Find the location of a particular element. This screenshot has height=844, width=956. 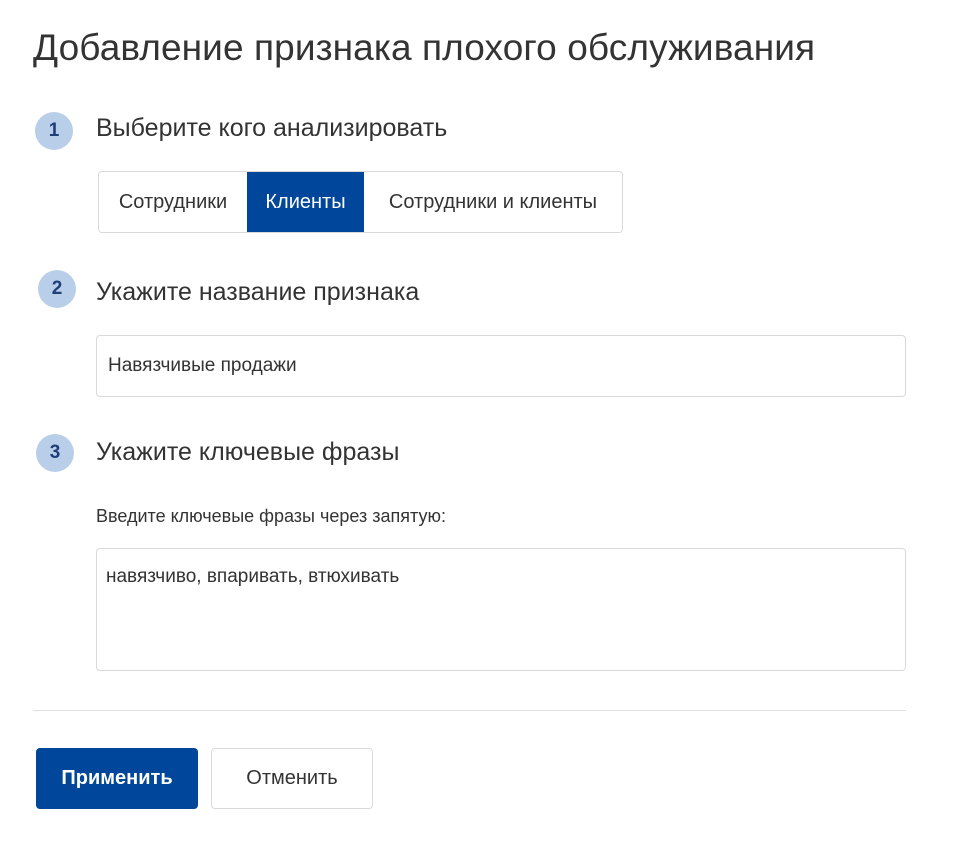

step-3-badge: 3 is located at coordinates (55, 453).